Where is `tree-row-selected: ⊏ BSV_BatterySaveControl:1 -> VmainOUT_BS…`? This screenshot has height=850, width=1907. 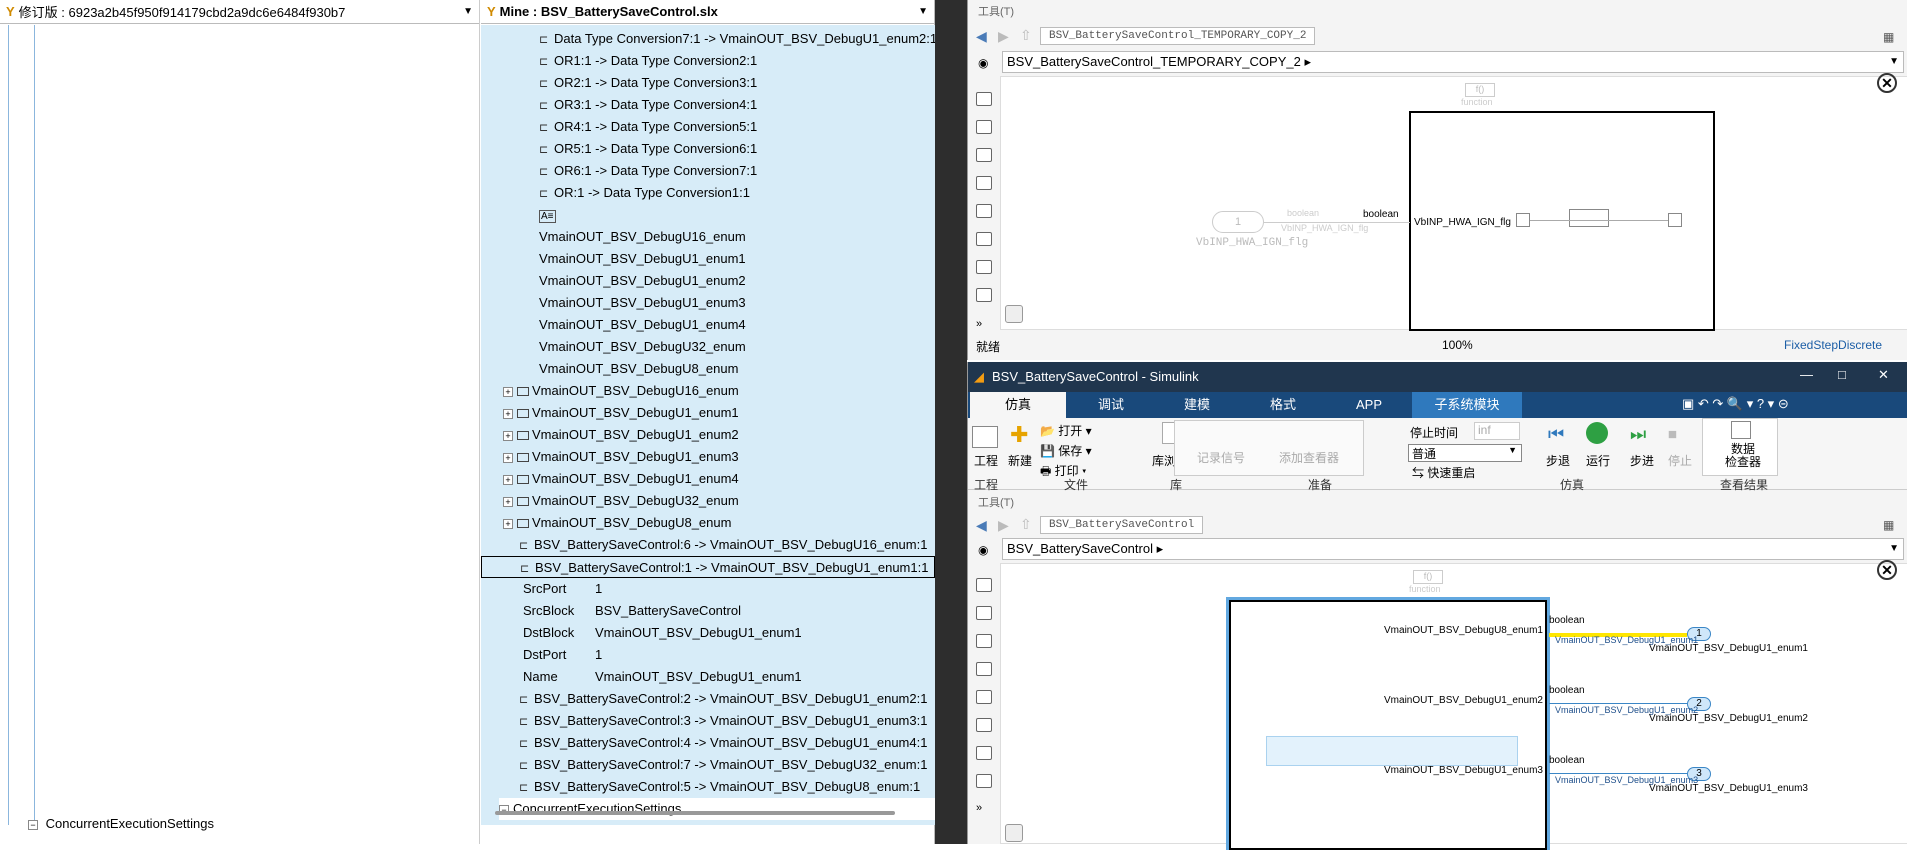 tree-row-selected: ⊏ BSV_BatterySaveControl:1 -> VmainOUT_BS… is located at coordinates (708, 567).